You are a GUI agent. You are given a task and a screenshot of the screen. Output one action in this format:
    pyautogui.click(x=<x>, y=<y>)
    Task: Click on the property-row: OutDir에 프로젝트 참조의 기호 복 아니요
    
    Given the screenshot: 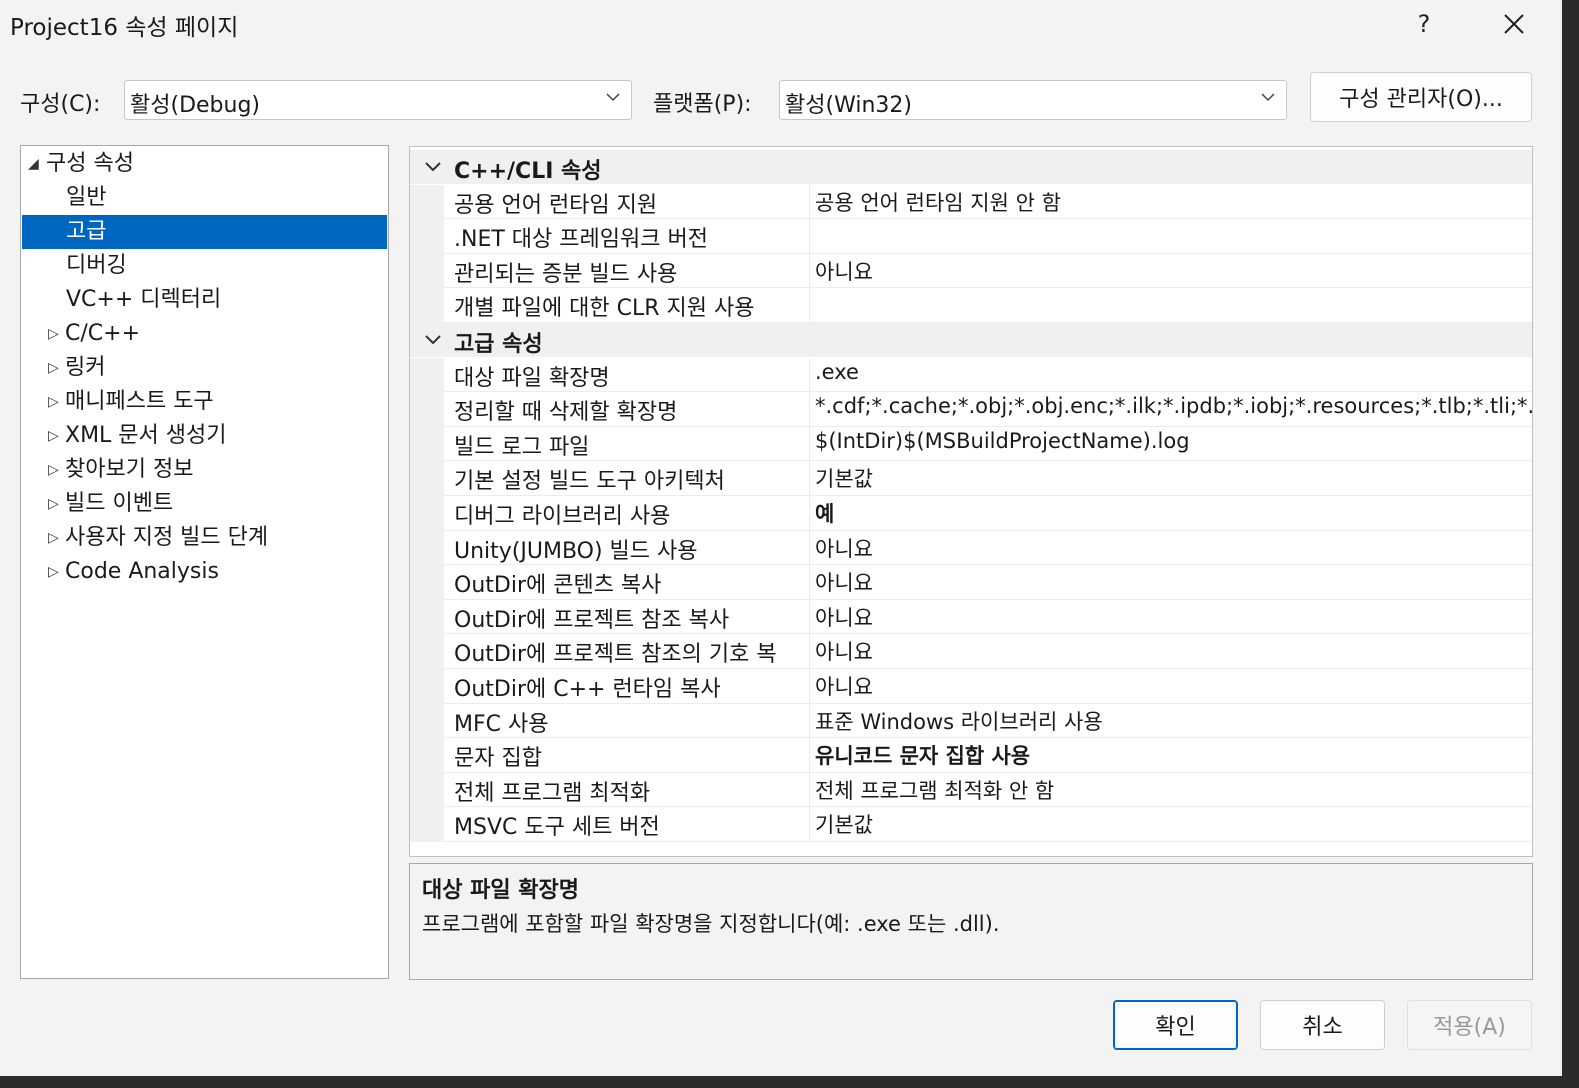 What is the action you would take?
    pyautogui.click(x=971, y=651)
    